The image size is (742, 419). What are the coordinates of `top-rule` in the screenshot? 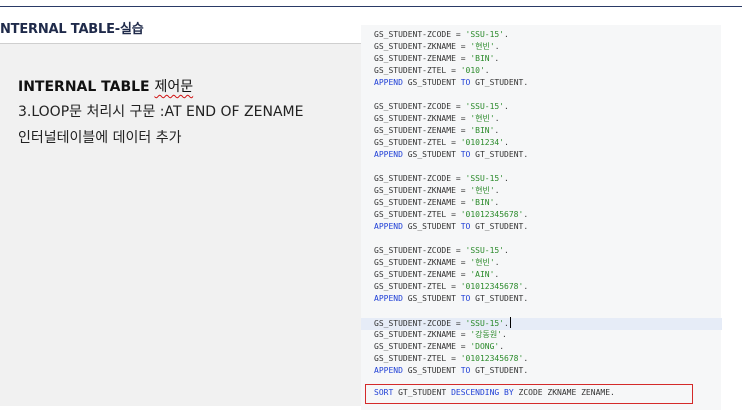 It's located at (371, 6).